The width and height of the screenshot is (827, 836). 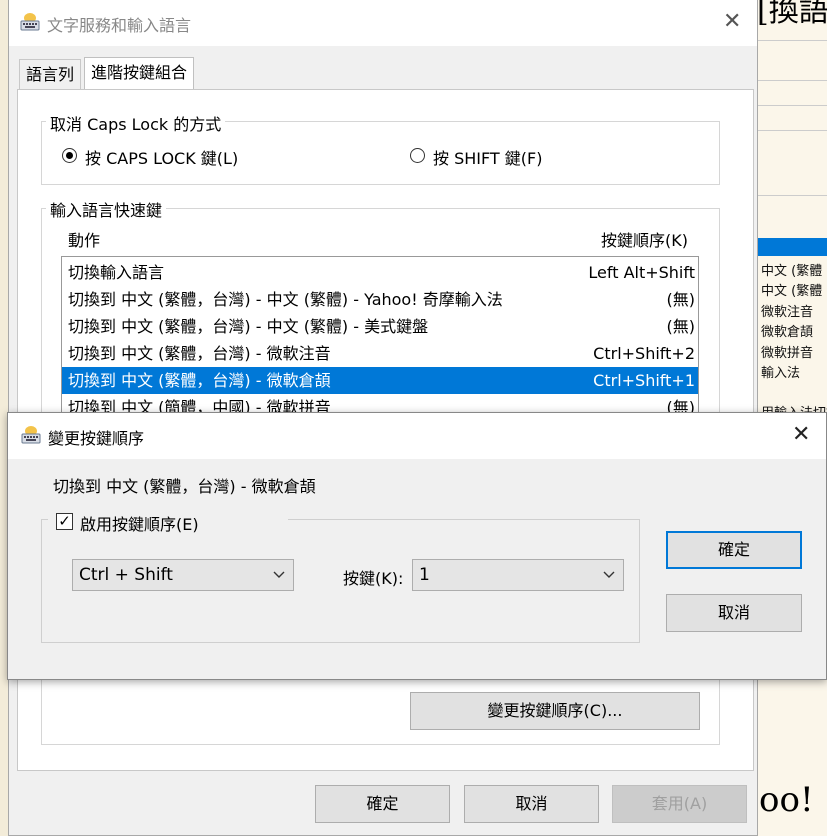 I want to click on dialog-title-bar: 變更按鍵順序 ✕, so click(x=417, y=436).